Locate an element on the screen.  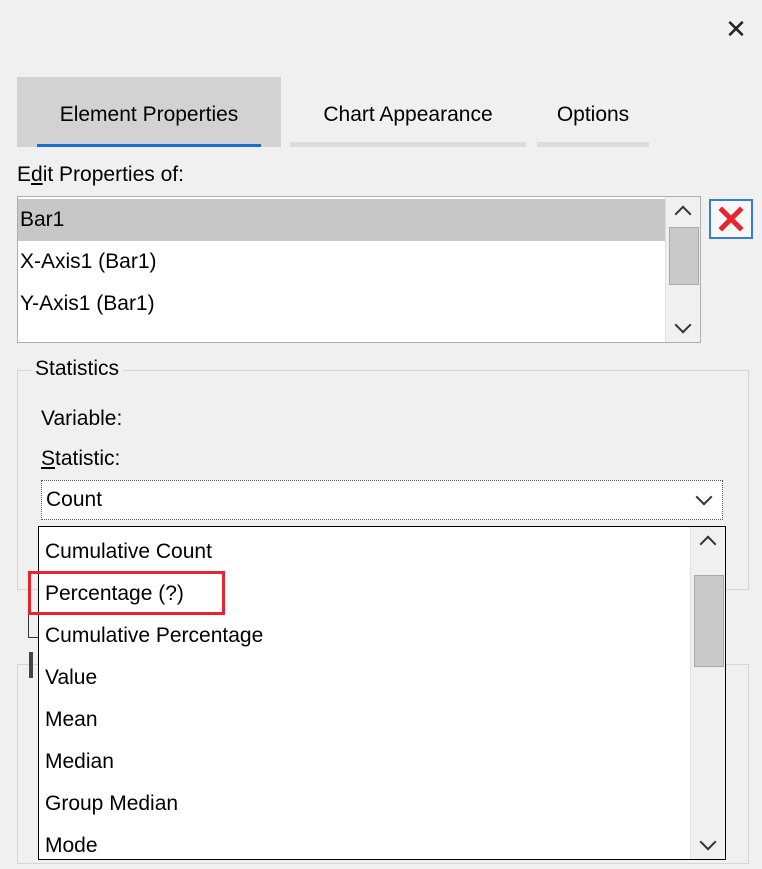
red-x-icon is located at coordinates (731, 219).